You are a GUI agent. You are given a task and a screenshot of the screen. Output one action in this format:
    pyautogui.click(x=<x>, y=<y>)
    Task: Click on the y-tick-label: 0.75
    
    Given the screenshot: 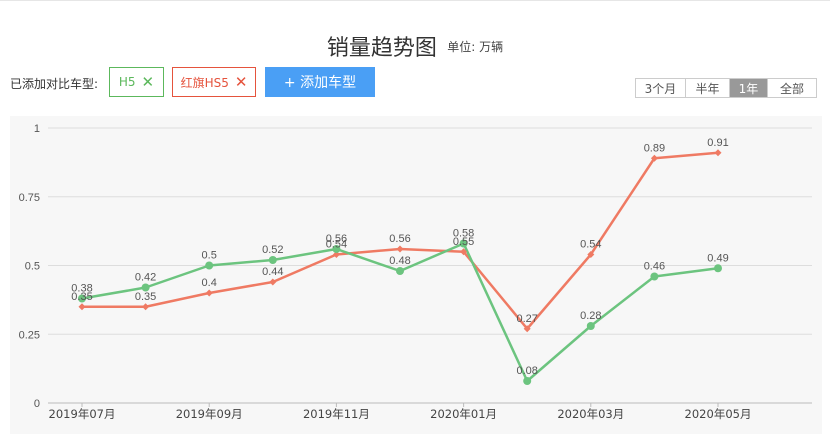 What is the action you would take?
    pyautogui.click(x=29, y=198)
    